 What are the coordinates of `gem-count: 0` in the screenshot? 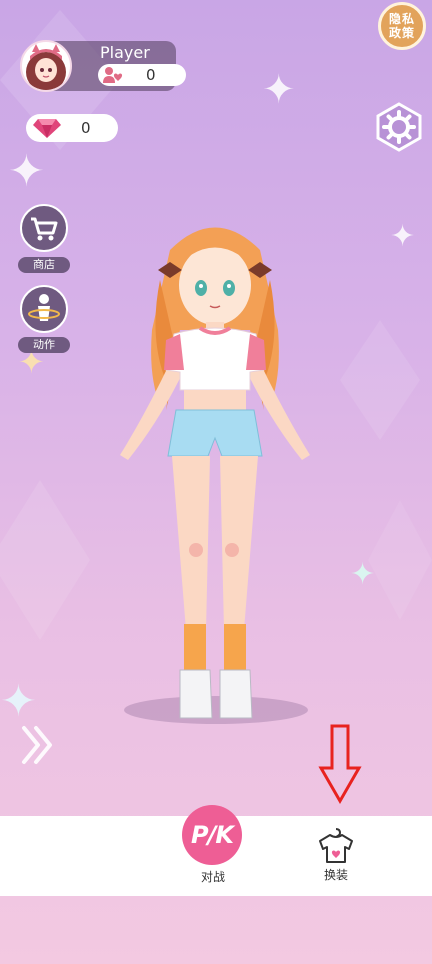 It's located at (86, 128).